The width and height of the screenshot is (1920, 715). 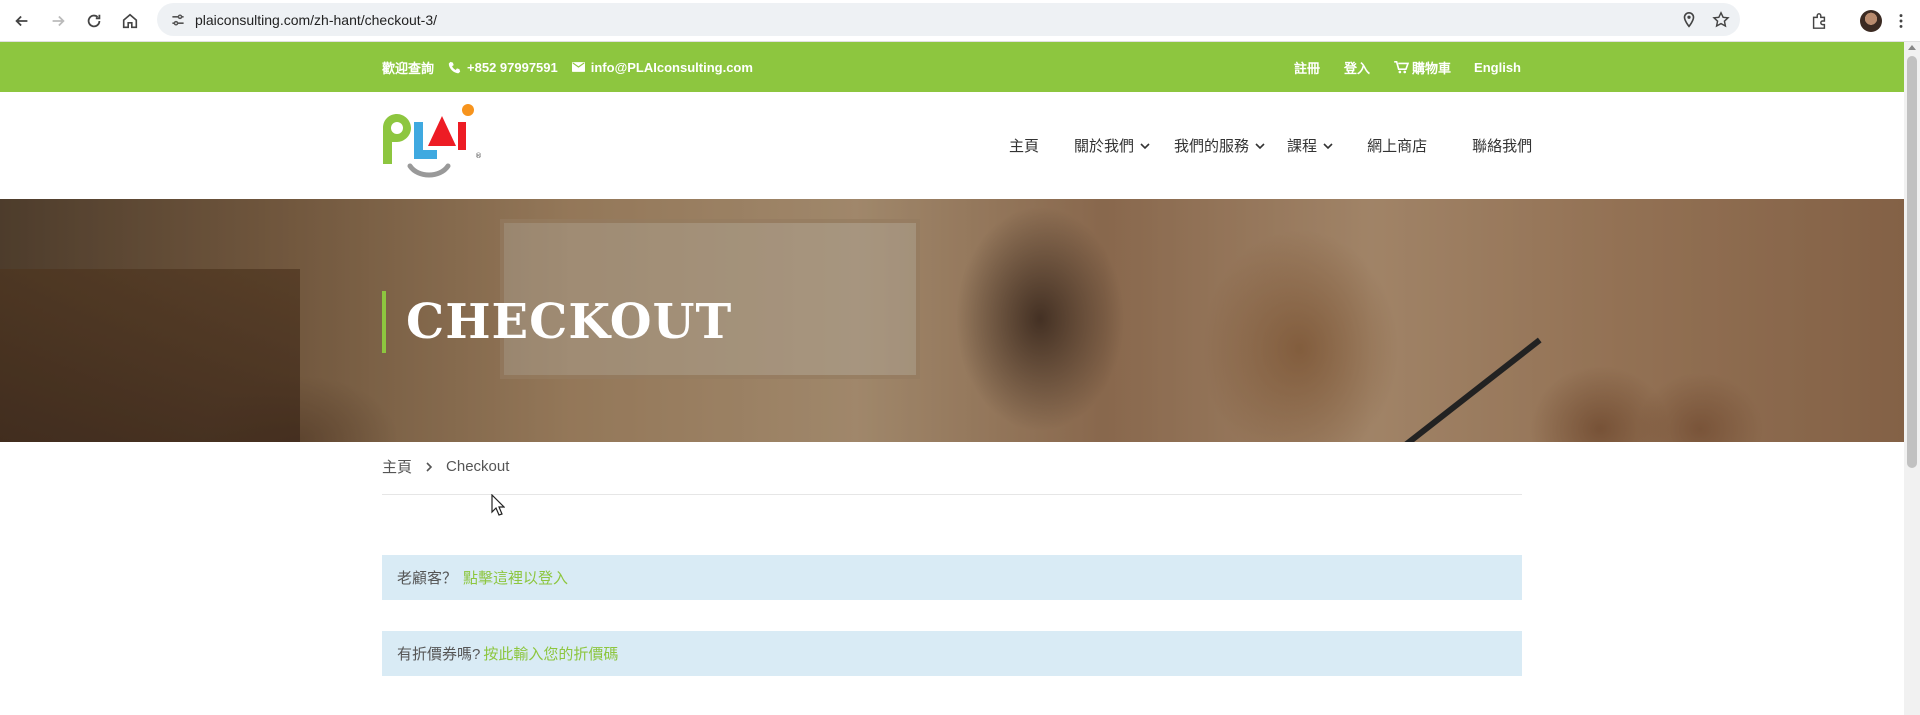 What do you see at coordinates (1024, 145) in the screenshot?
I see `nav-home: 主頁` at bounding box center [1024, 145].